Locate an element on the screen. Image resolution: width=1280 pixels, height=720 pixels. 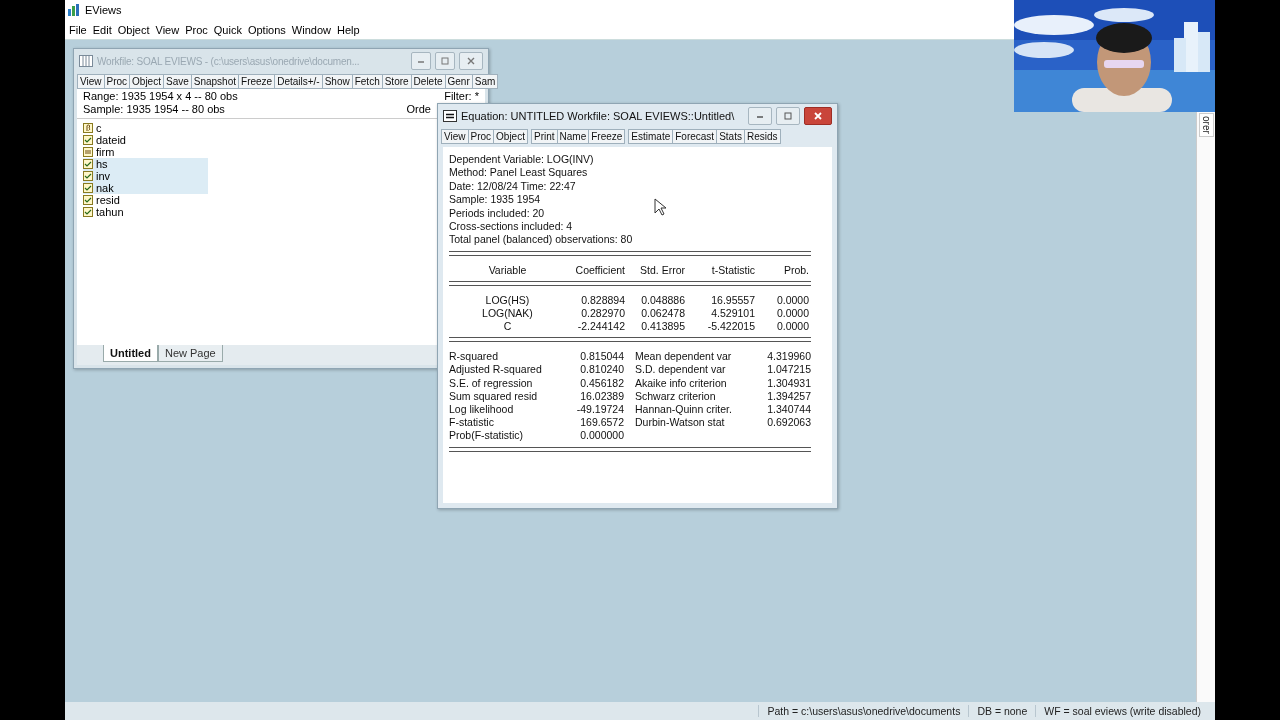
column-header: t-Statistic is located at coordinates (732, 270).